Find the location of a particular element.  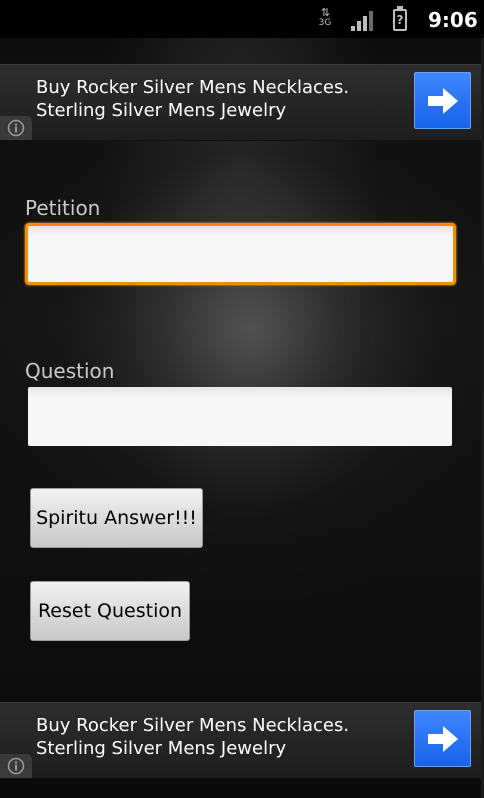

network-arrows: ⇅ is located at coordinates (325, 12).